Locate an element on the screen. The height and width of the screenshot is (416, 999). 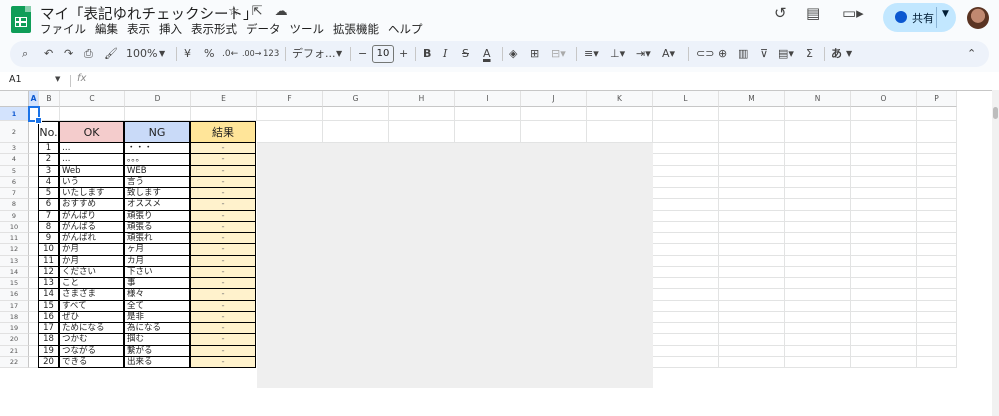
menu-item: 編集 is located at coordinates (106, 29).